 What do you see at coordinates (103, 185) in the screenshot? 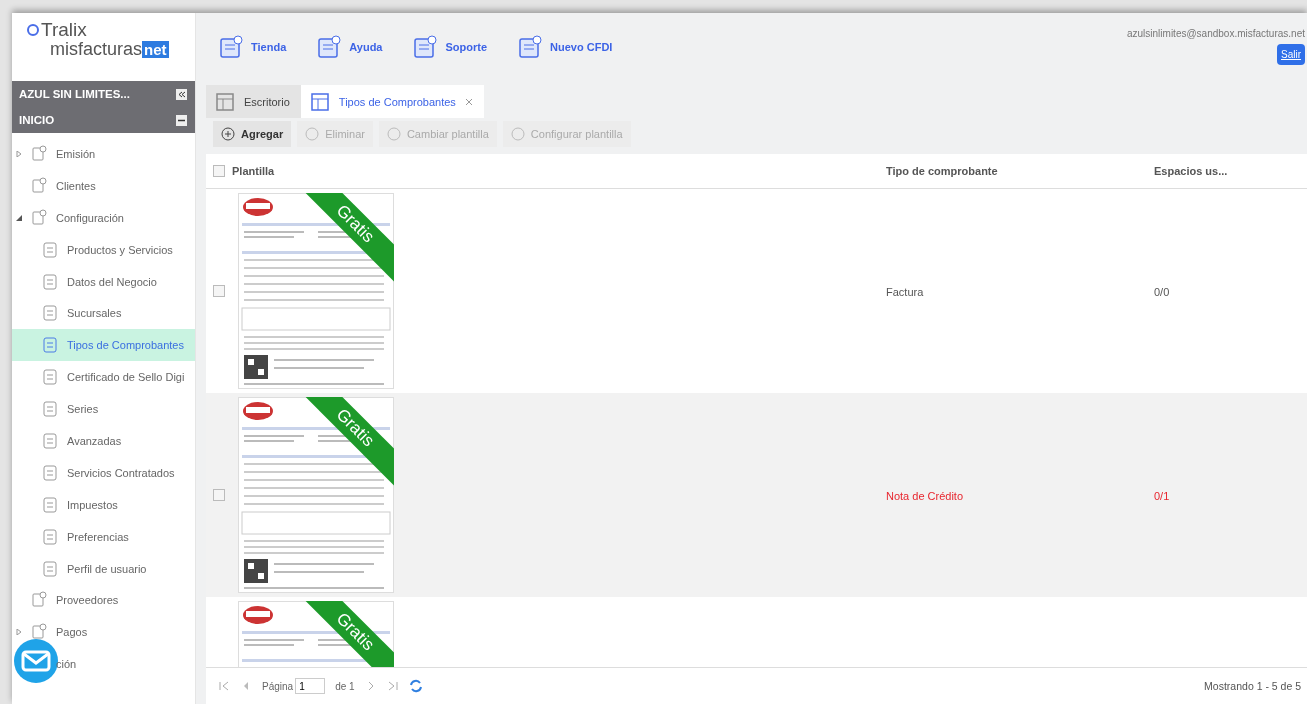
I see `sidebar-item: Clientes` at bounding box center [103, 185].